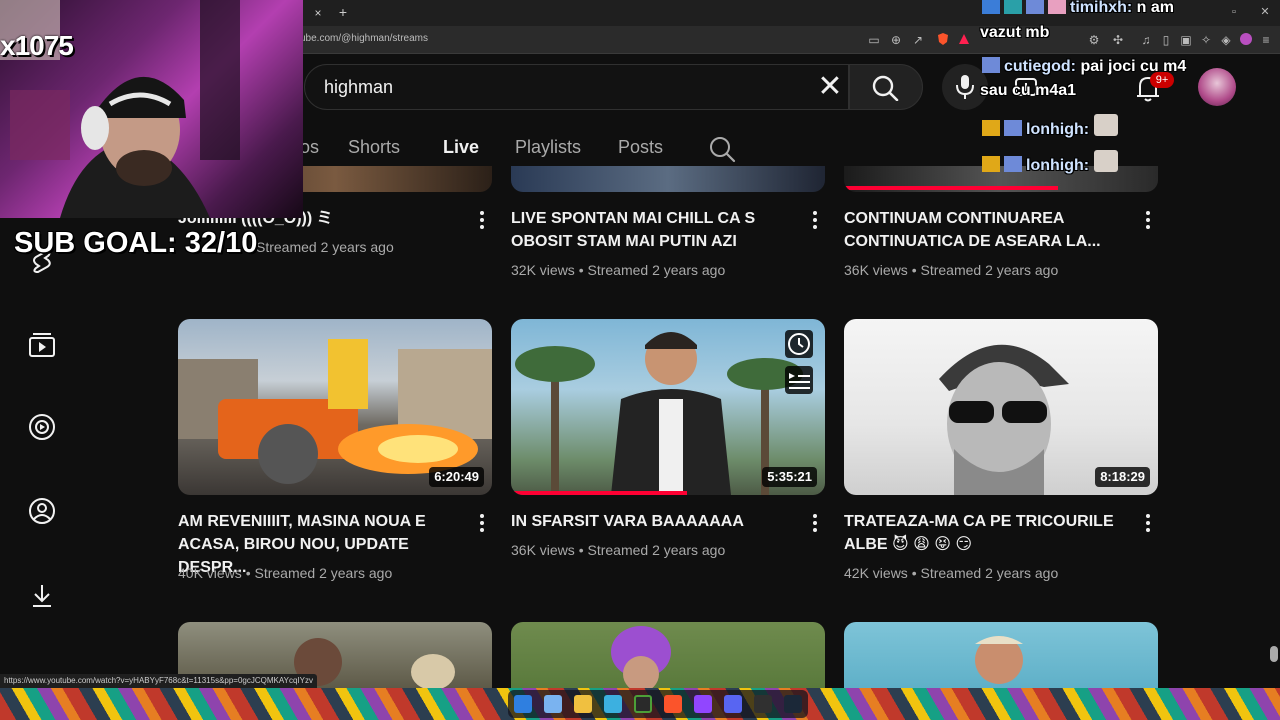 The width and height of the screenshot is (1280, 720). I want to click on start-icon, so click(523, 704).